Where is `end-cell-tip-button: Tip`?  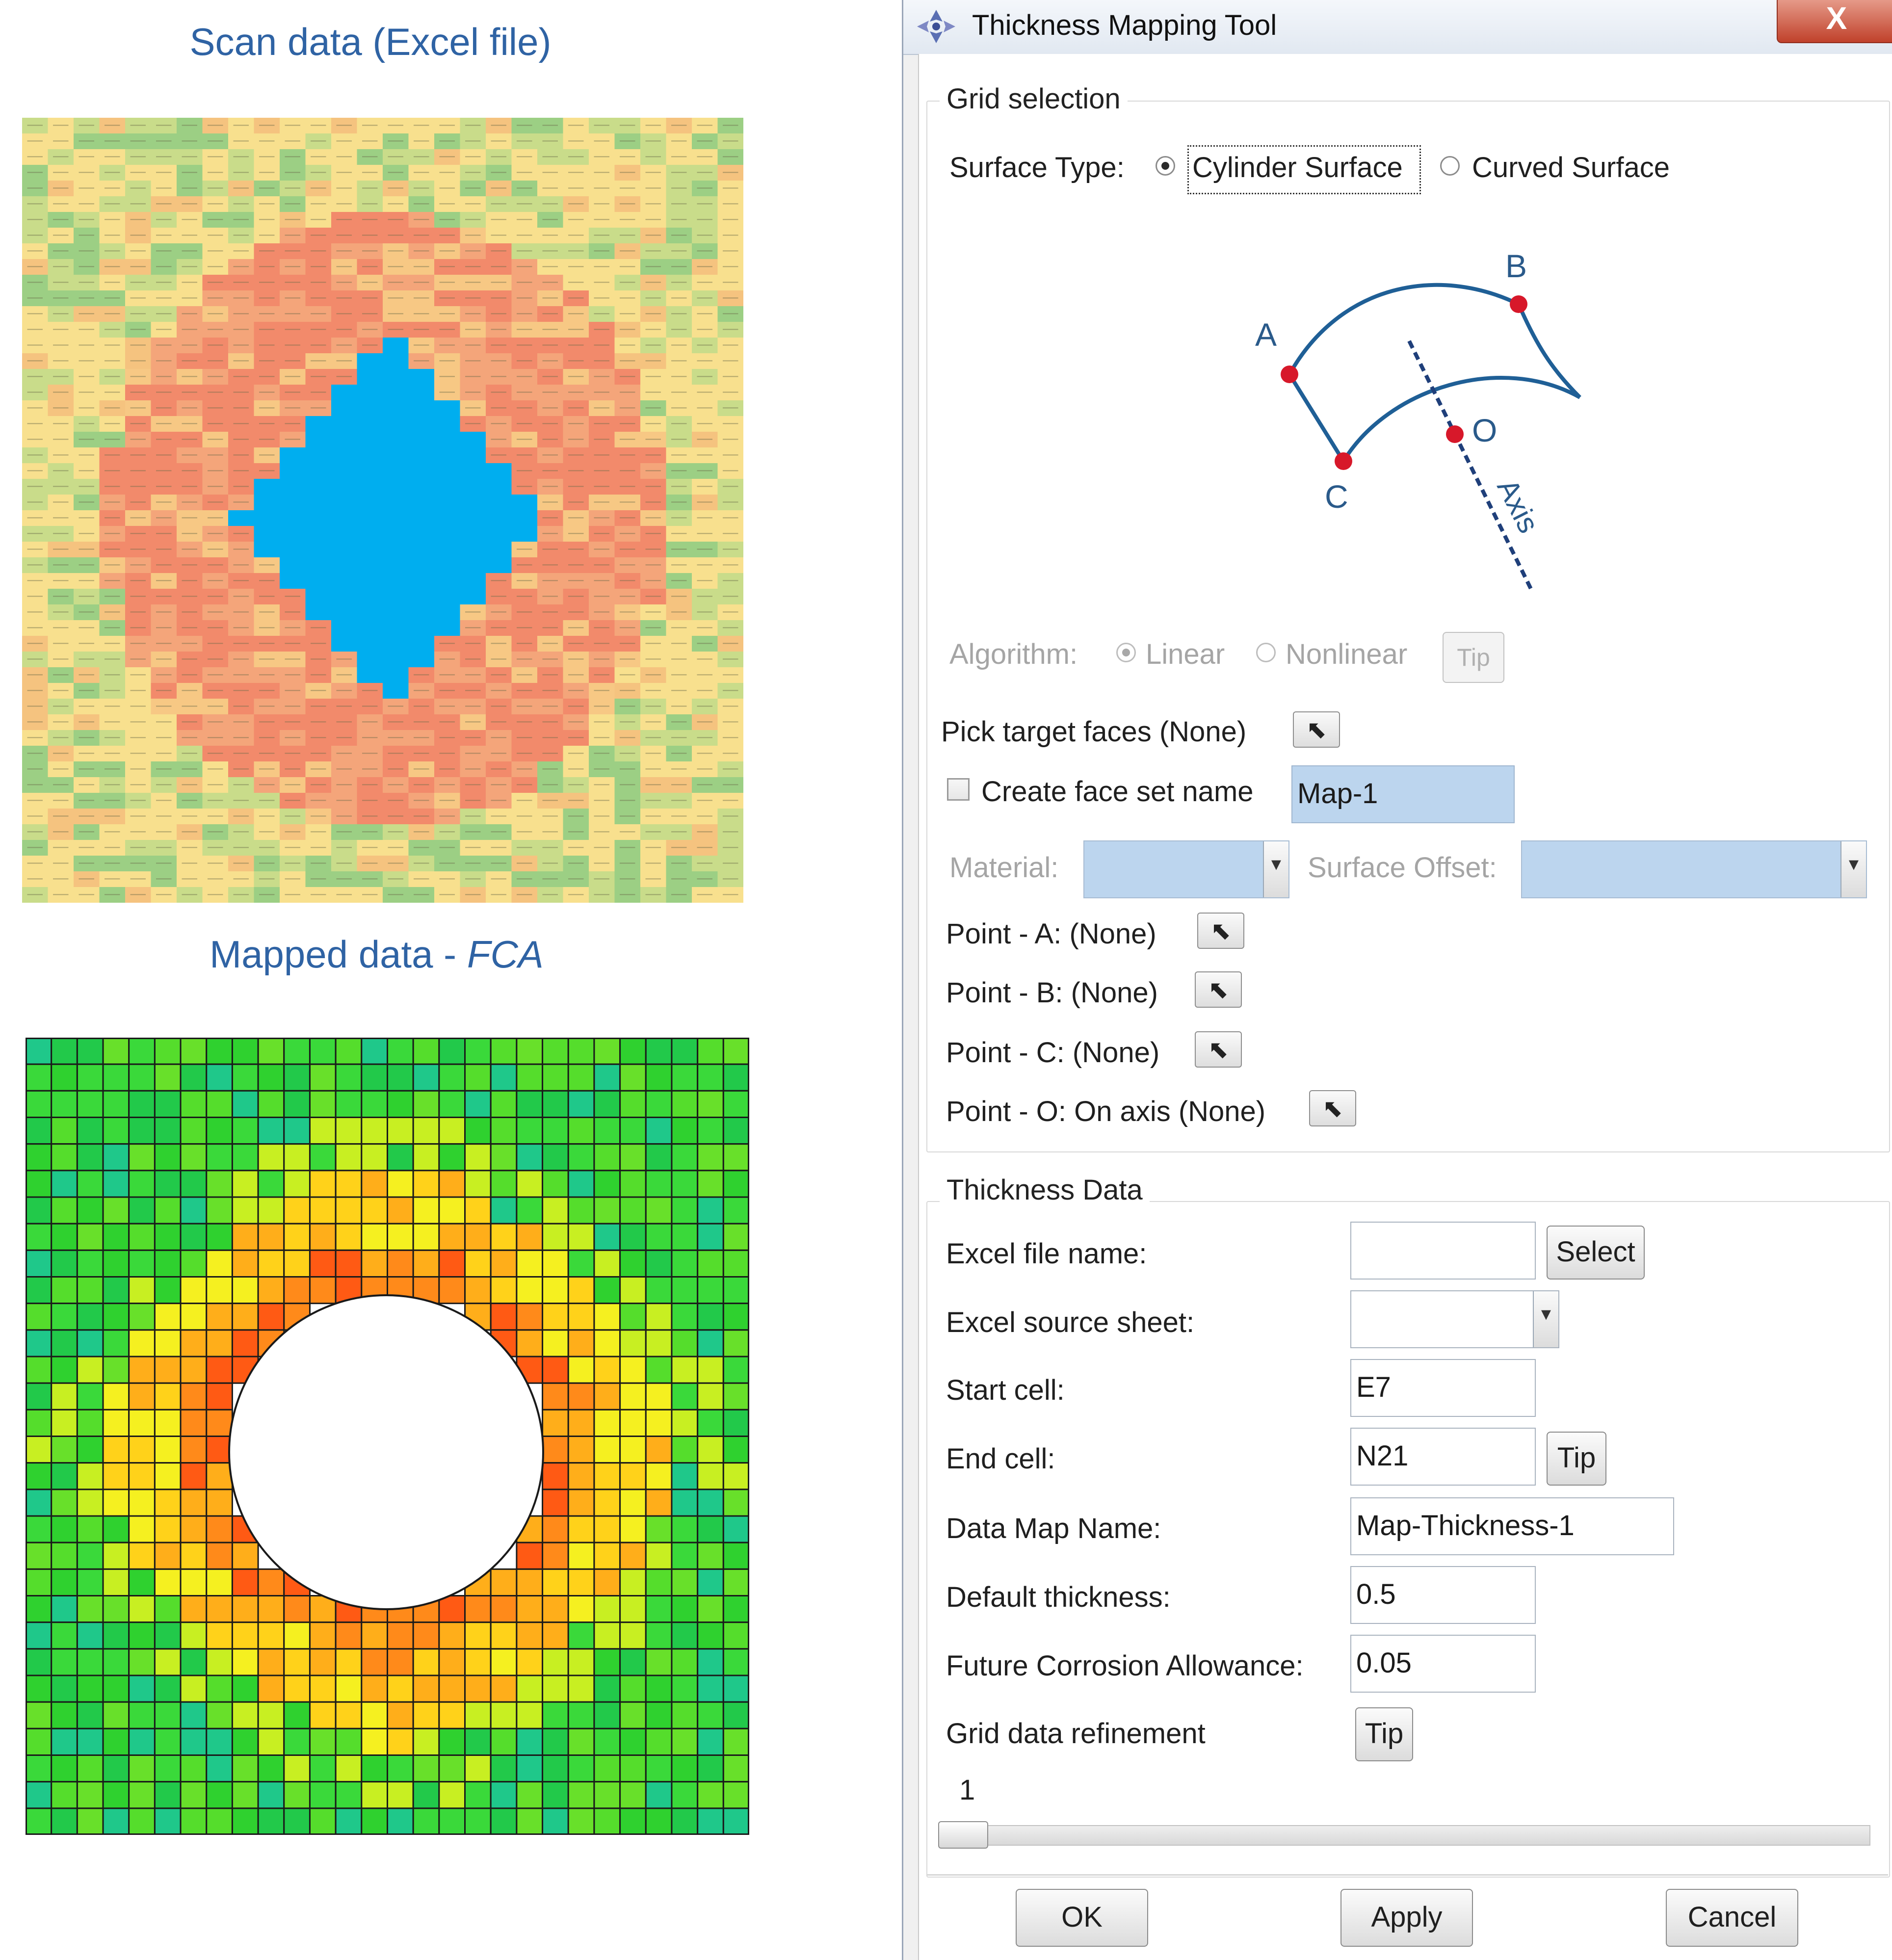 end-cell-tip-button: Tip is located at coordinates (1576, 1459).